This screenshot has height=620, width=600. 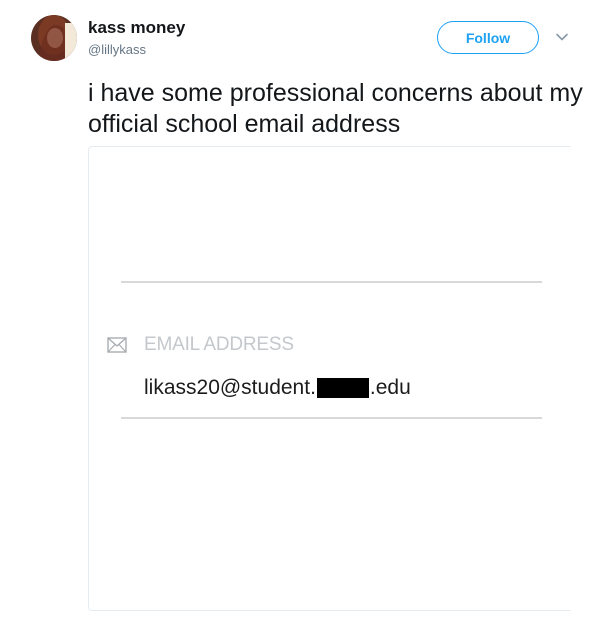 I want to click on chevron-down-icon, so click(x=562, y=37).